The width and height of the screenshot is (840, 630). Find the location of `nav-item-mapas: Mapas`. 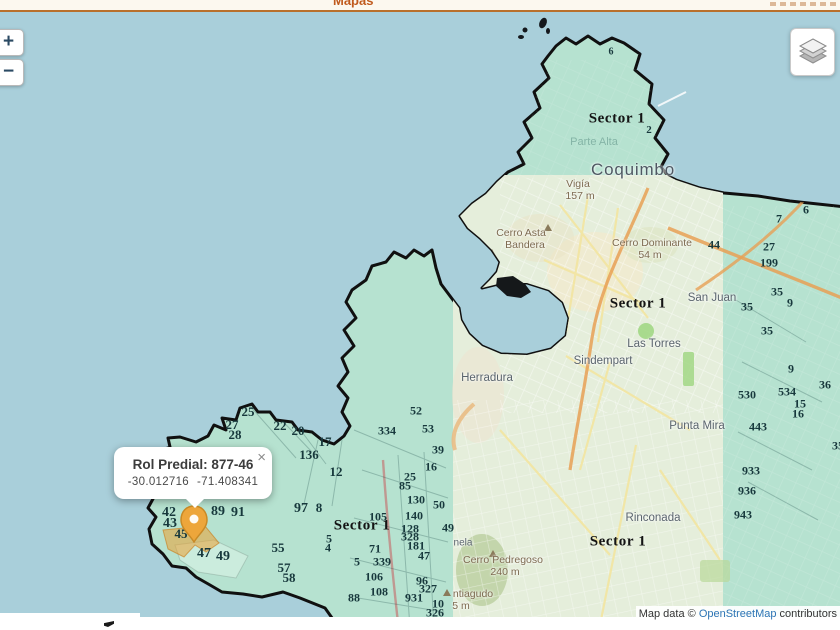

nav-item-mapas: Mapas is located at coordinates (353, 4).